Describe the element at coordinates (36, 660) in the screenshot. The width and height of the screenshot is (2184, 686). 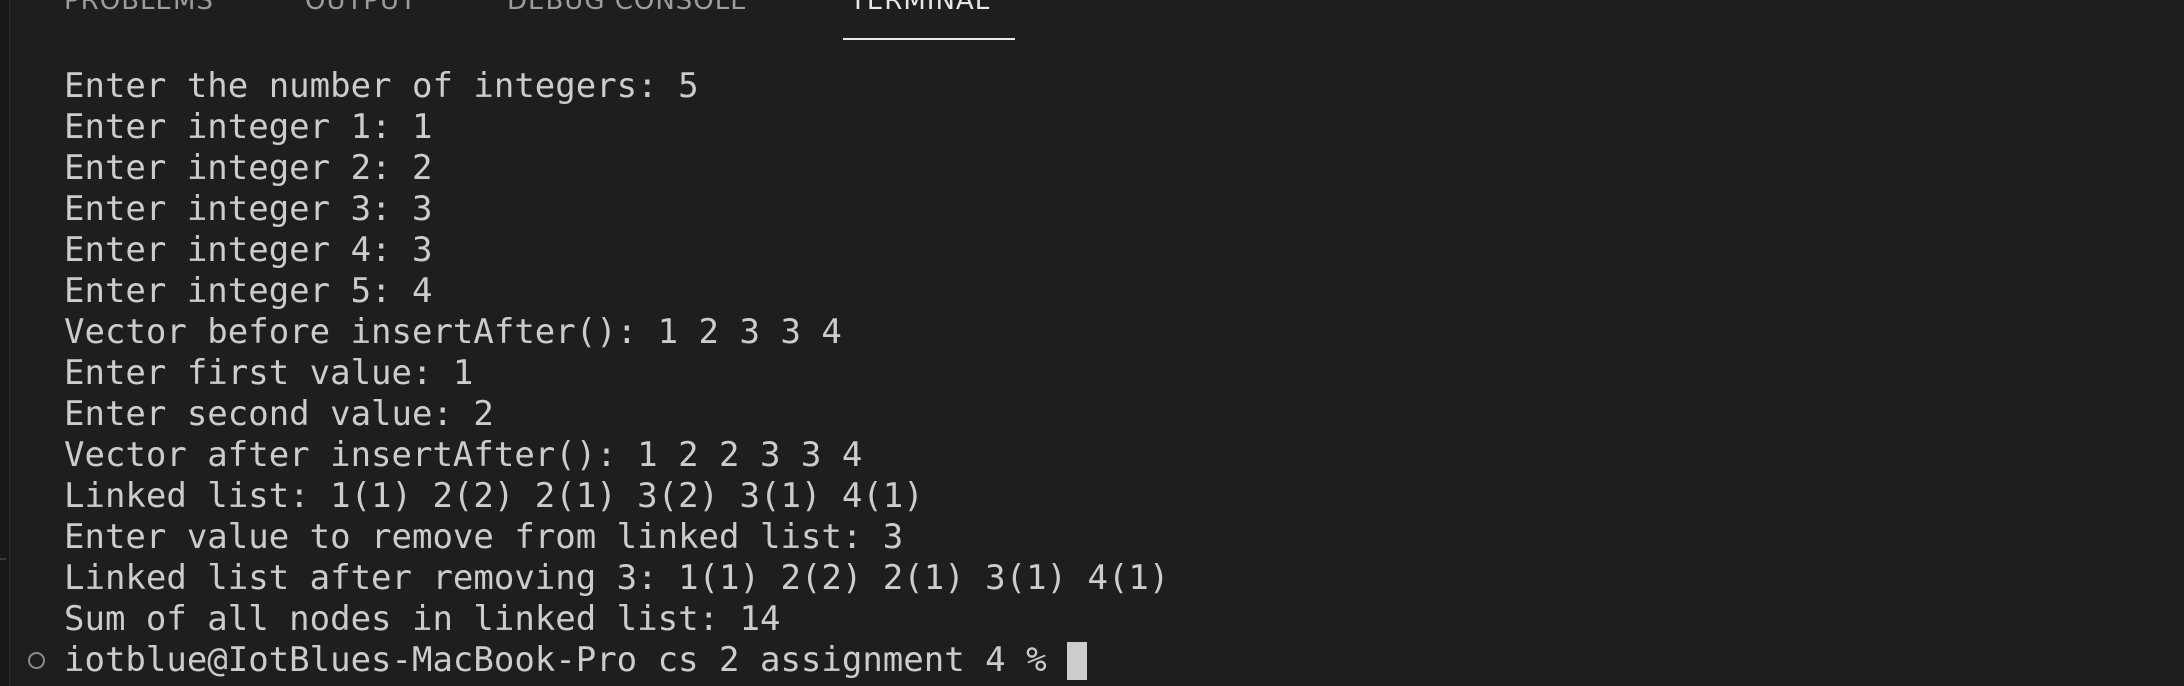
I see `circle-outline-icon` at that location.